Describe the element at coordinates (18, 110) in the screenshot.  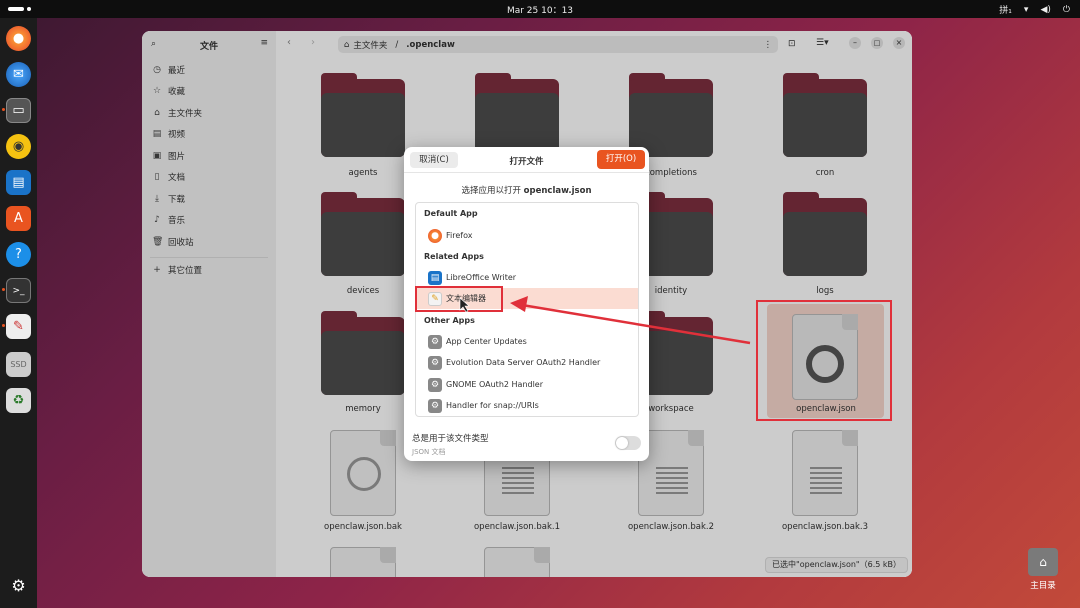
I see `files-icon: ▭` at that location.